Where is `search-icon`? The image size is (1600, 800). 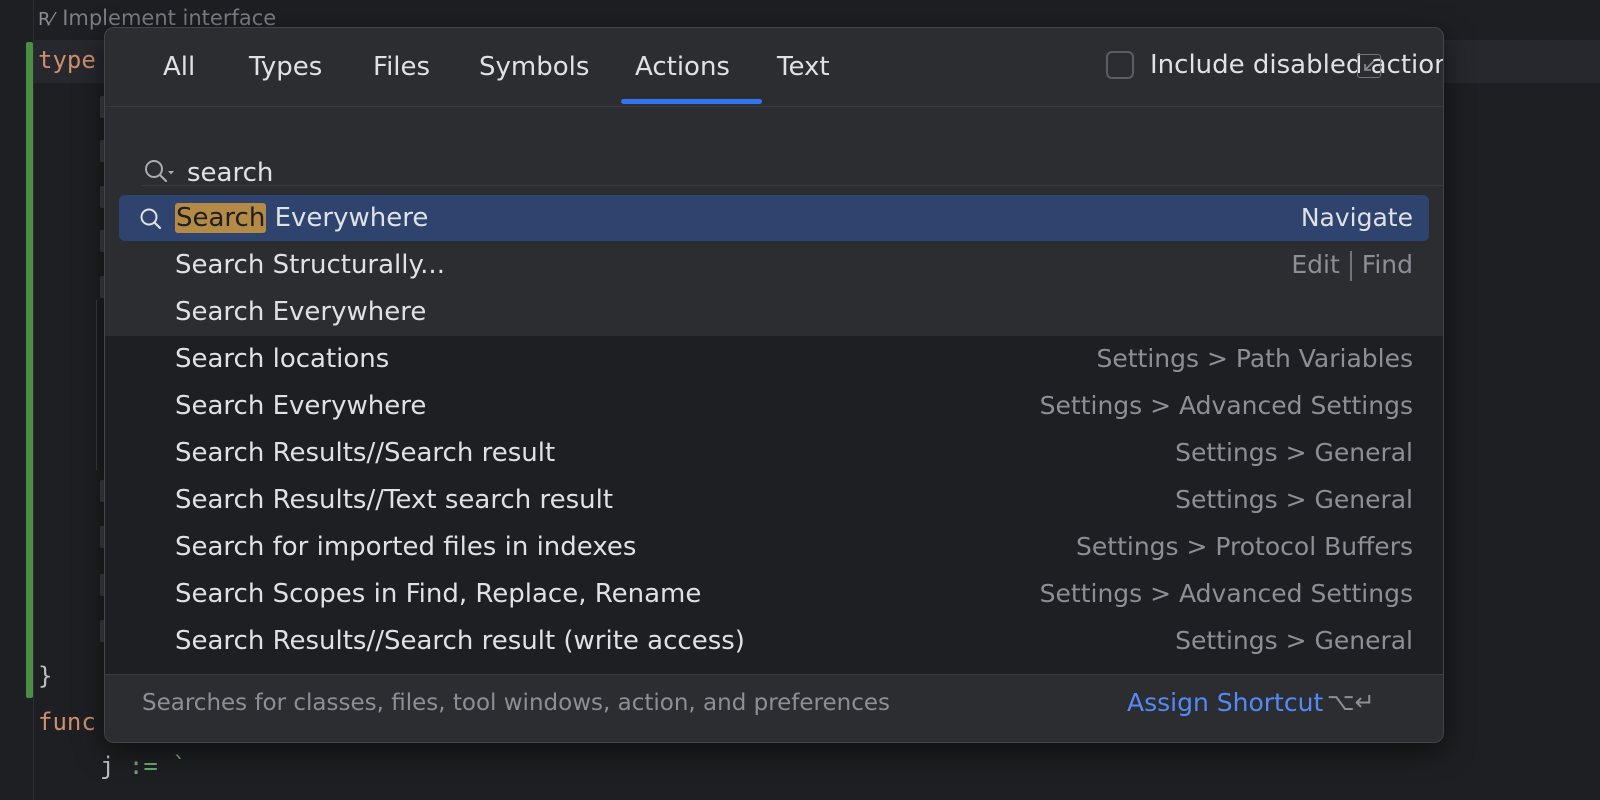
search-icon is located at coordinates (151, 219).